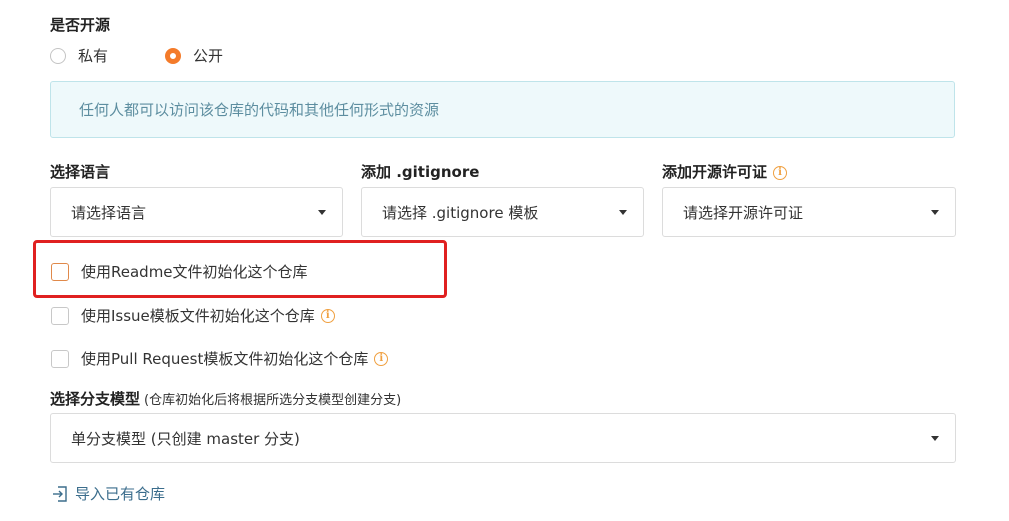 The width and height of the screenshot is (1009, 521). What do you see at coordinates (194, 272) in the screenshot?
I see `init-readme-label: 使用Readme文件初始化这个仓库` at bounding box center [194, 272].